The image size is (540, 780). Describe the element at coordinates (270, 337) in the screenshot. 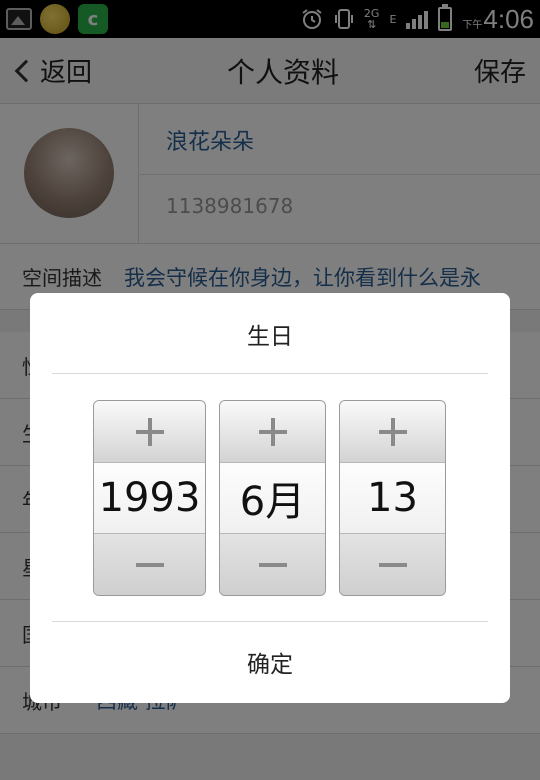

I see `dialog-title: 生日` at that location.